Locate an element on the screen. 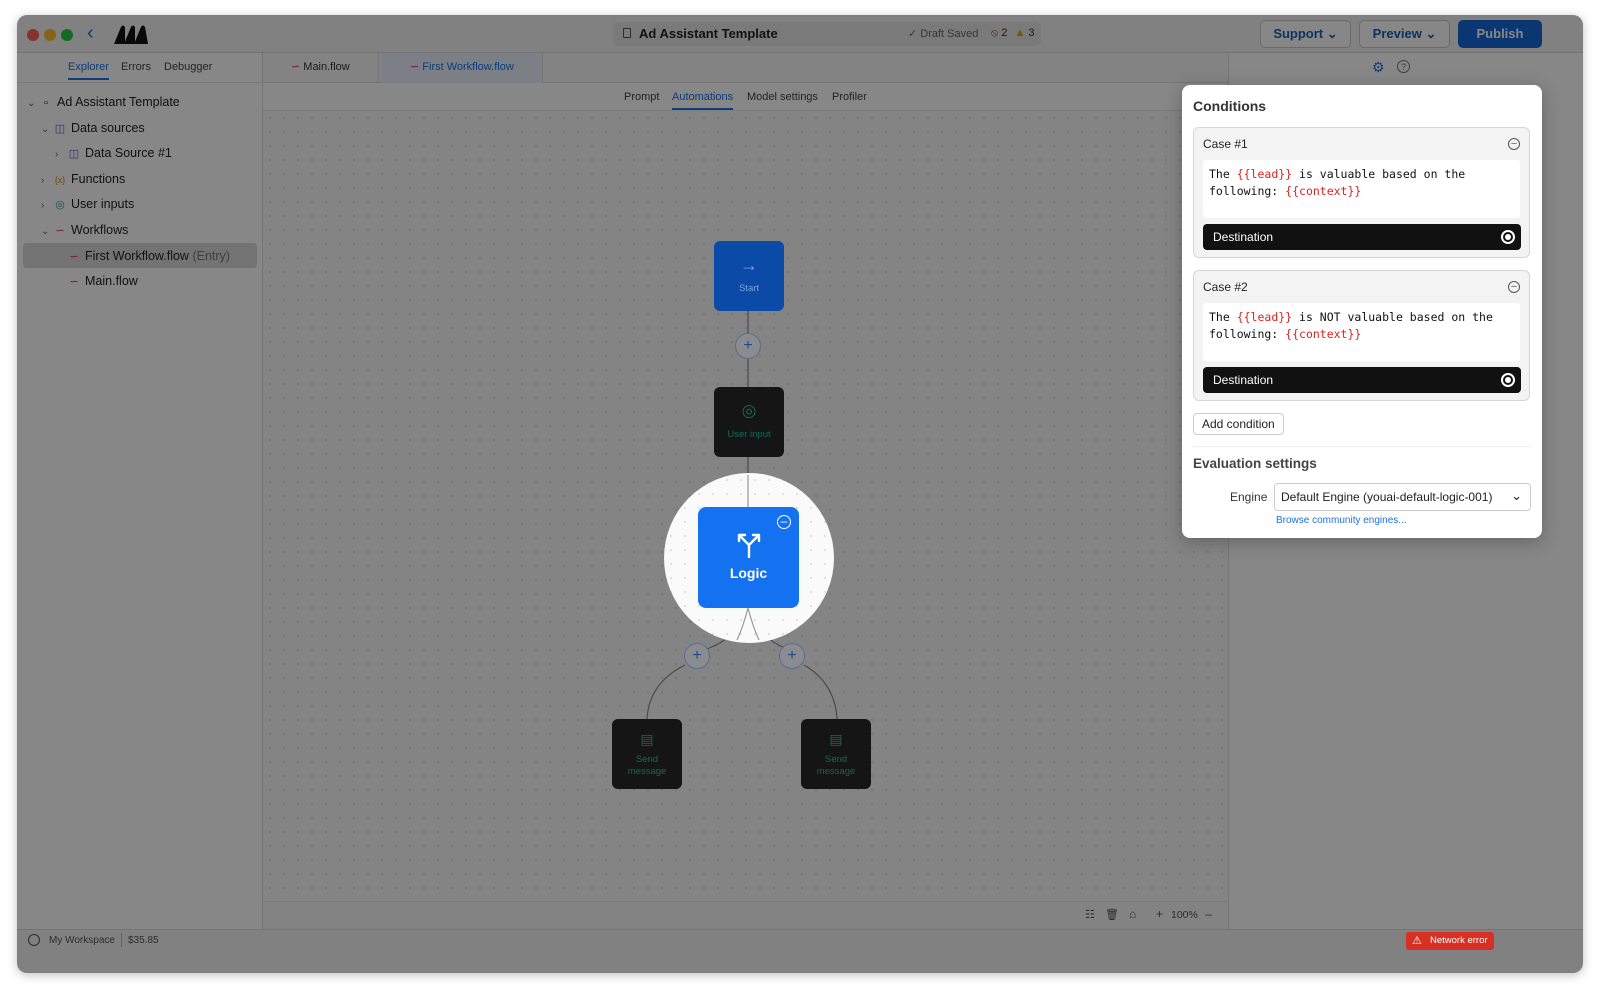 This screenshot has height=991, width=1600. case-label: Case #1 is located at coordinates (1225, 144).